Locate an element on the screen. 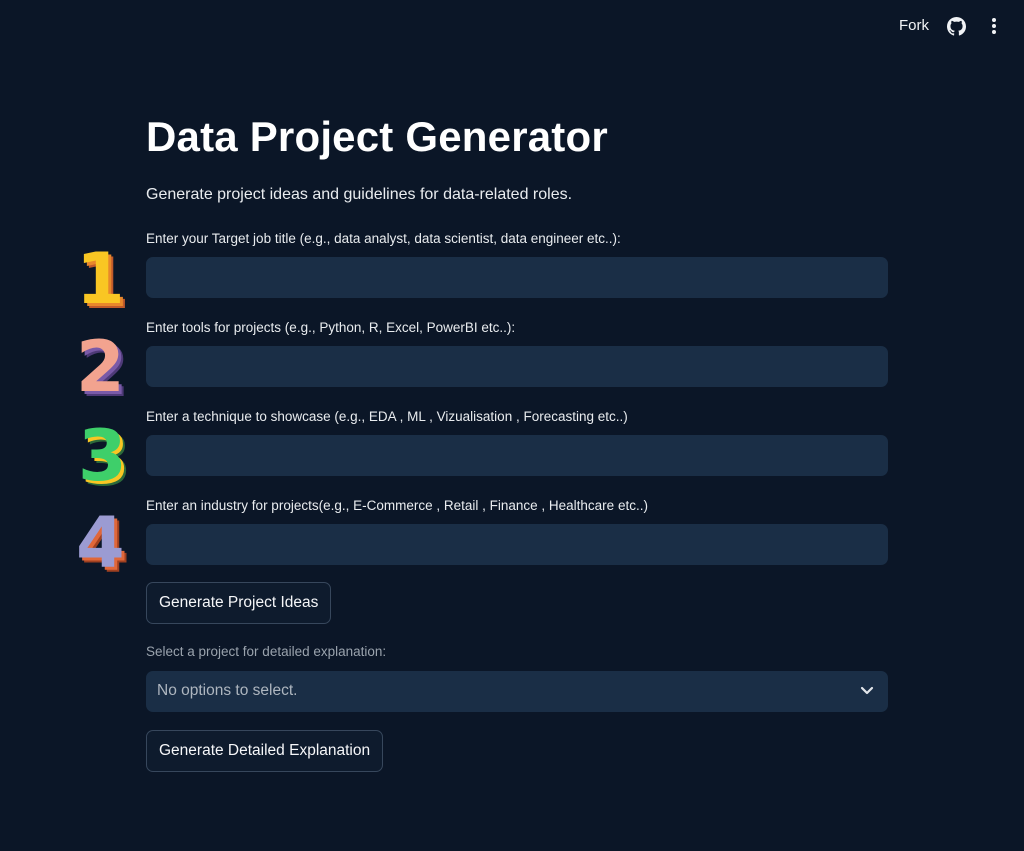 The width and height of the screenshot is (1024, 851). page-title: Data Project Generator is located at coordinates (377, 136).